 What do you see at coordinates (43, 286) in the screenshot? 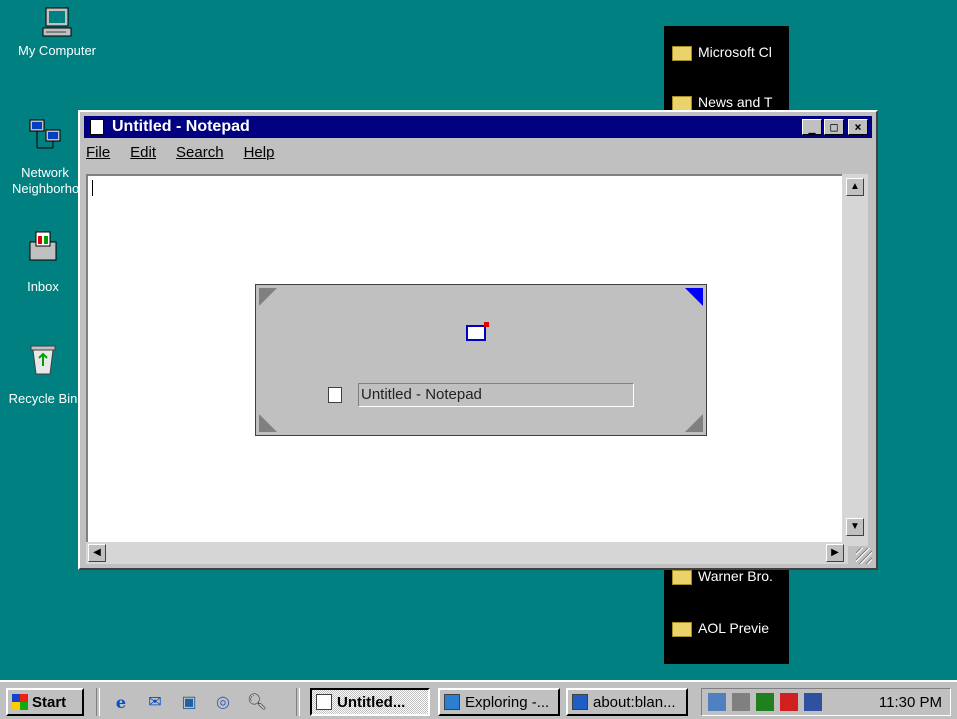
I see `desktop-icon-label: Inbox` at bounding box center [43, 286].